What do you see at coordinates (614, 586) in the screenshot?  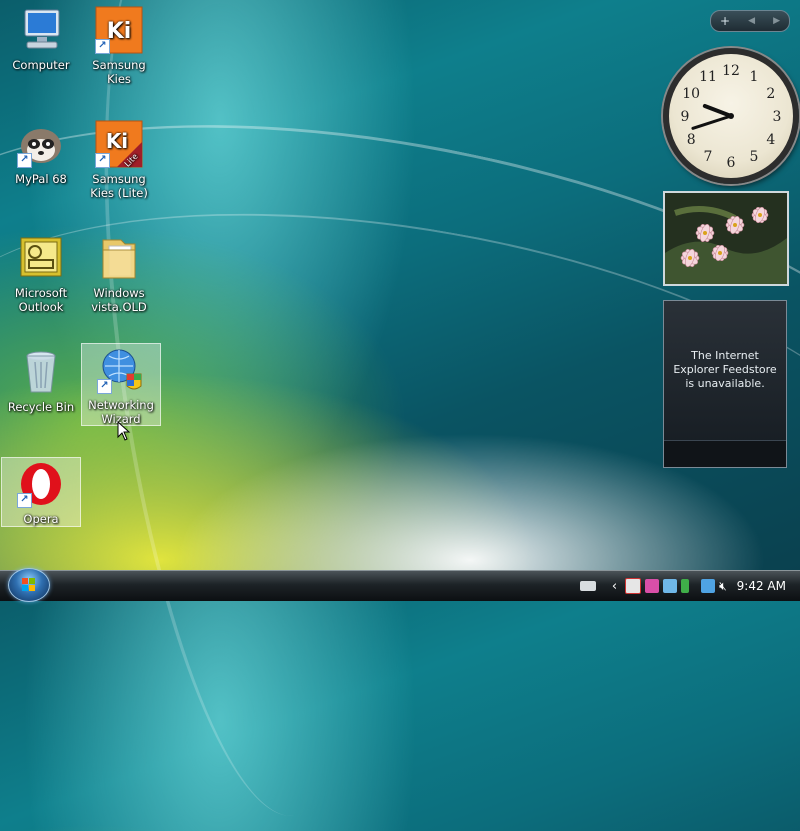 I see `chevron-left-icon: ‹` at bounding box center [614, 586].